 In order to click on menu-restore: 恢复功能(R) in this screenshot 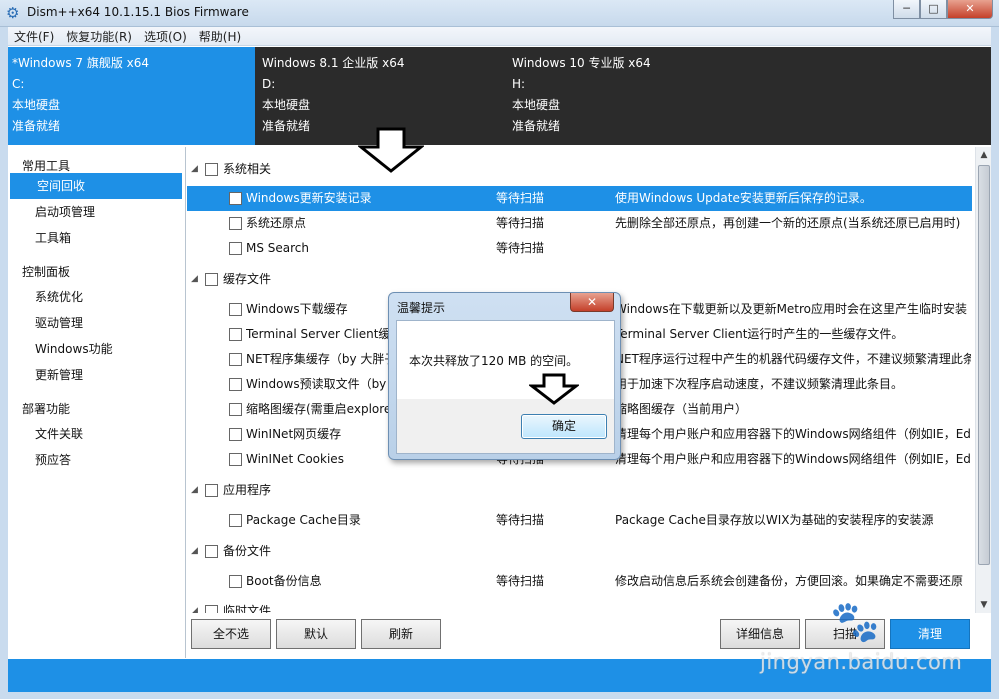, I will do `click(99, 36)`.